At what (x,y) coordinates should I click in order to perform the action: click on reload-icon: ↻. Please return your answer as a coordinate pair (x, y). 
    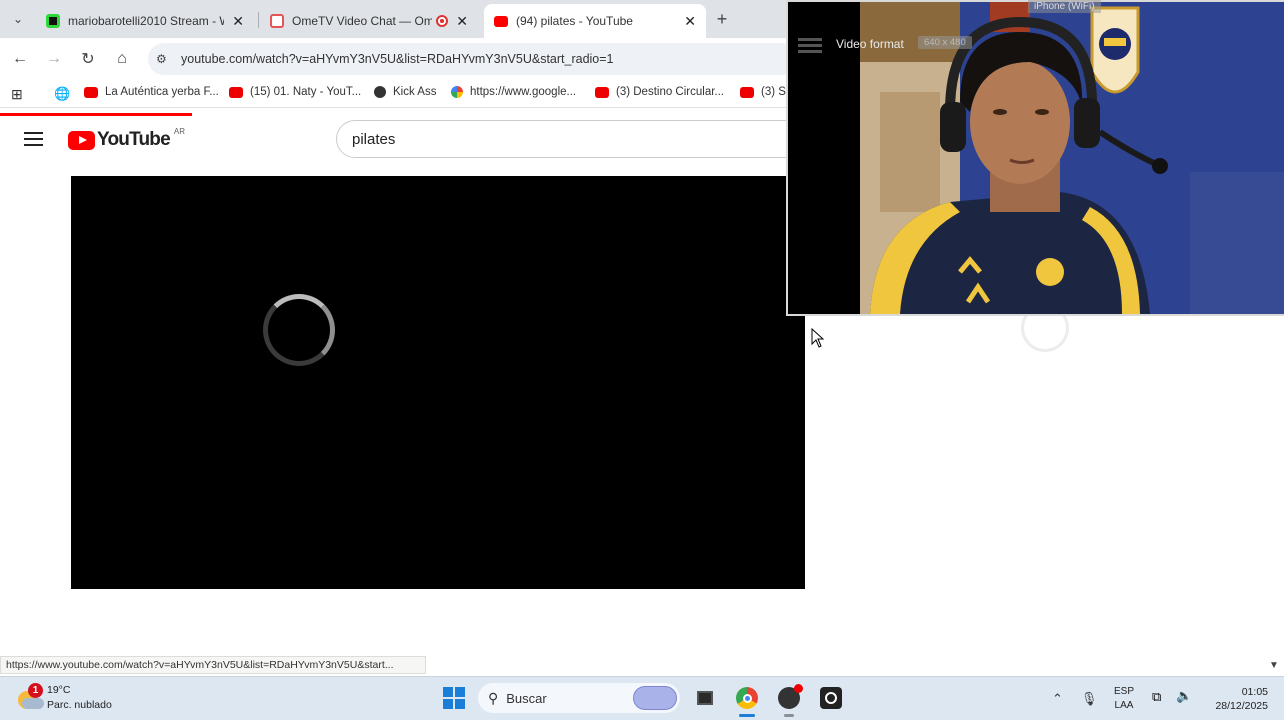
    Looking at the image, I should click on (88, 59).